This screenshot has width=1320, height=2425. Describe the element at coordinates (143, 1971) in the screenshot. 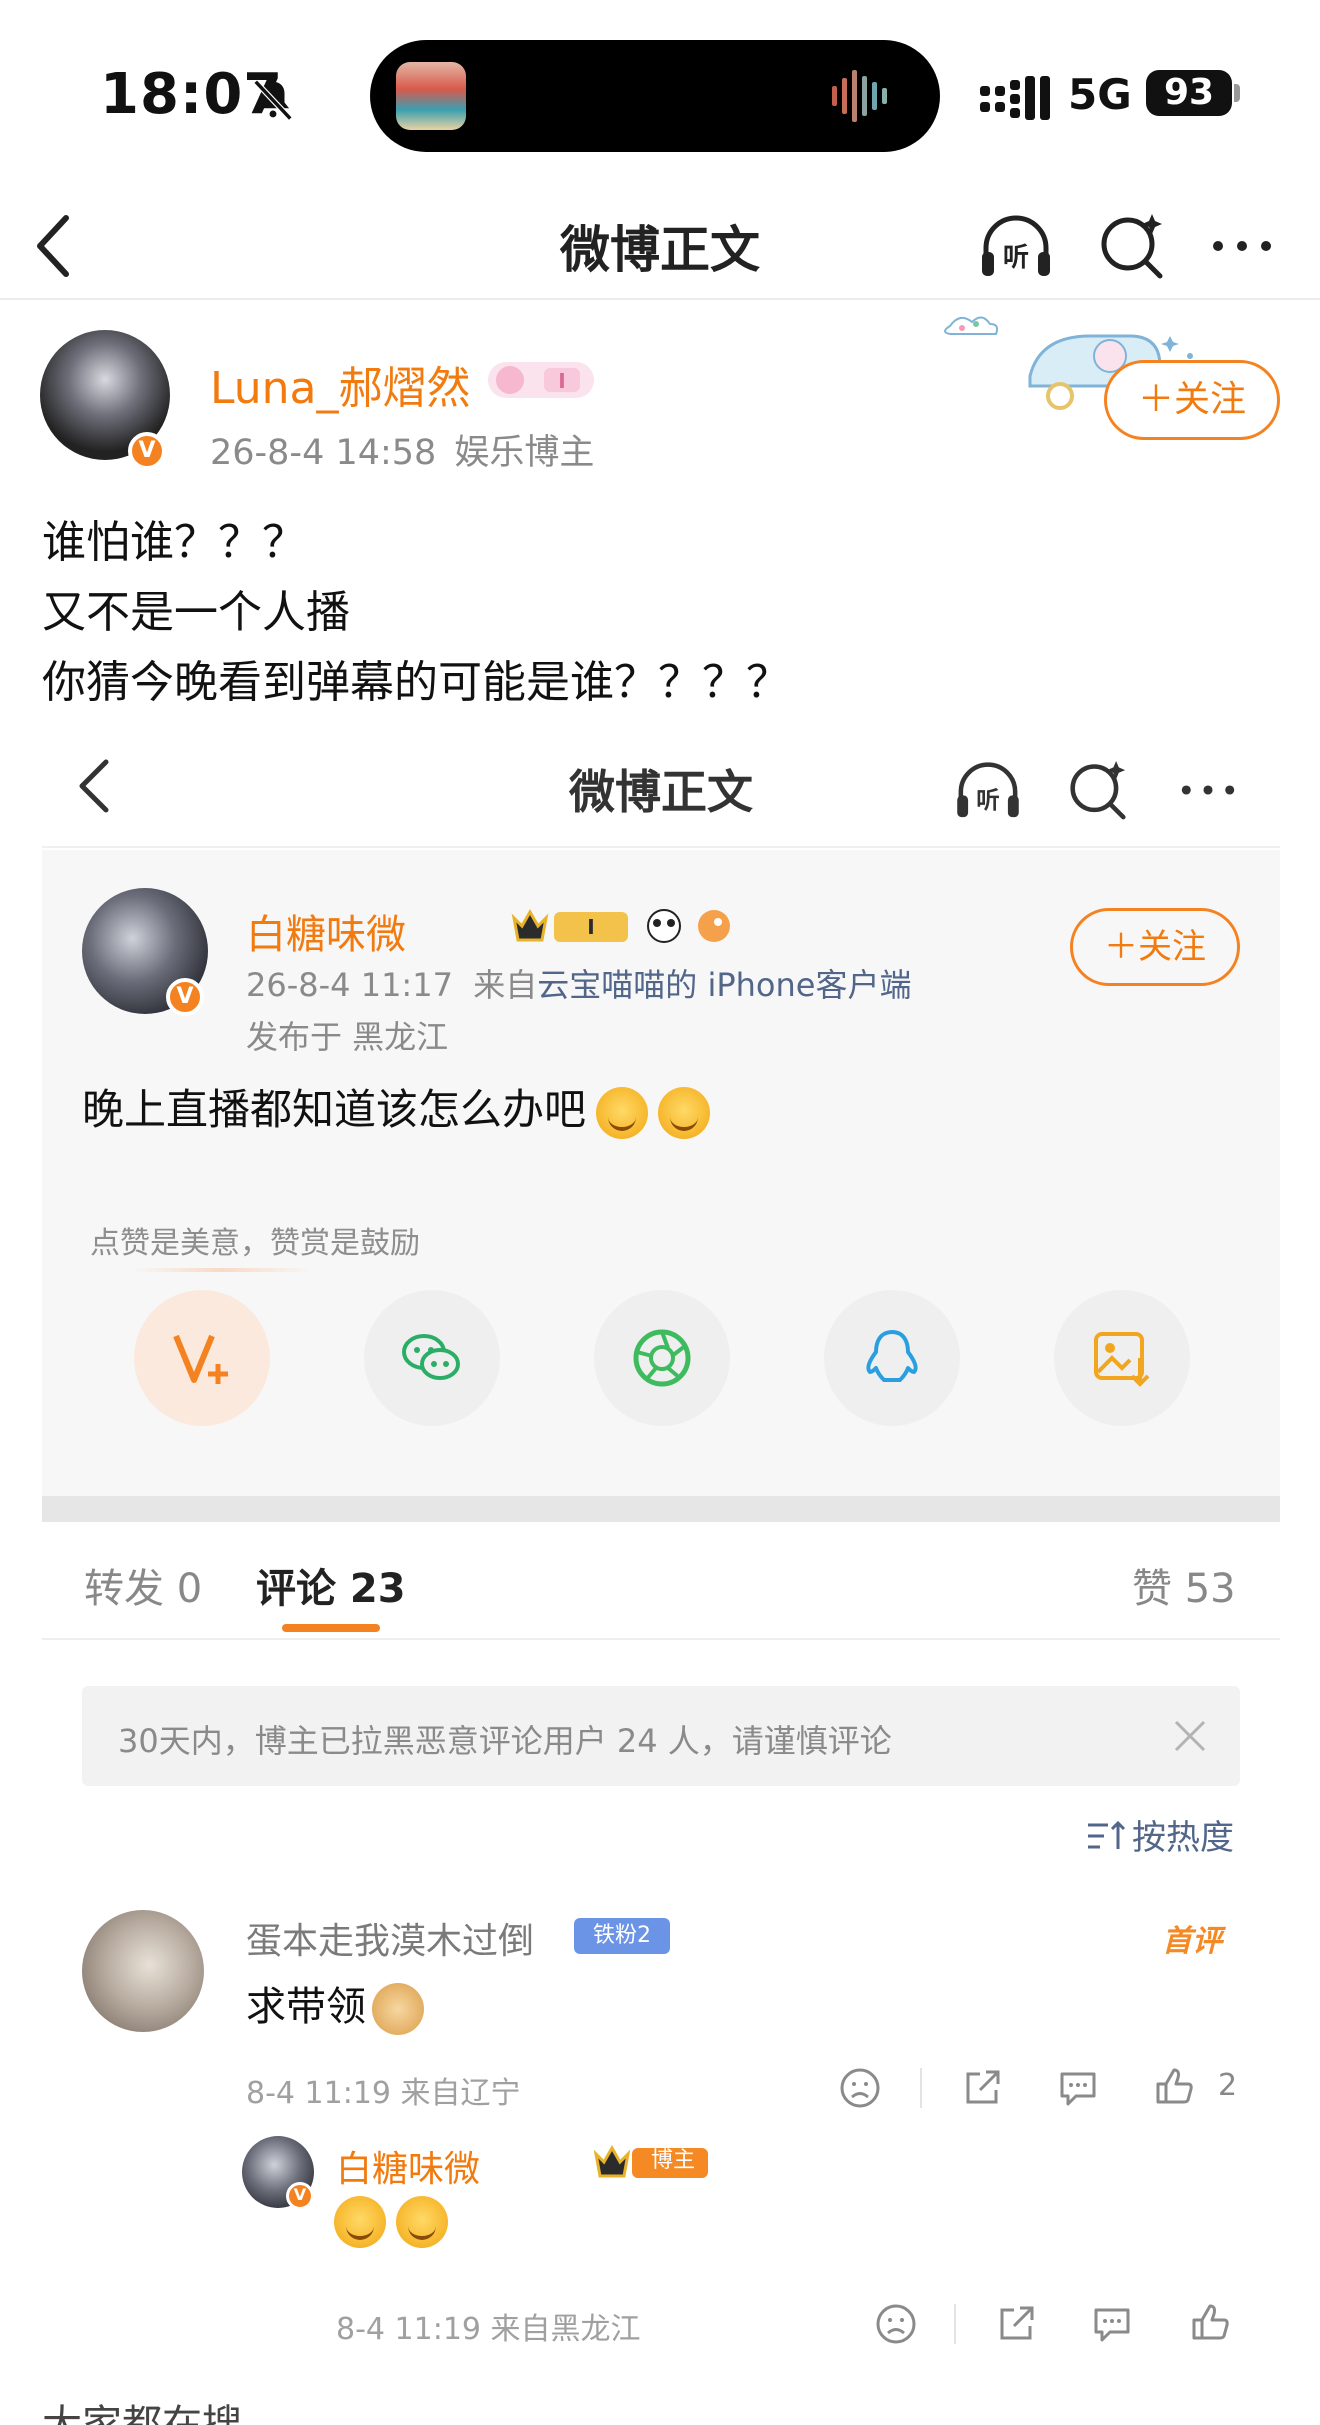

I see `commenter-avatar` at that location.